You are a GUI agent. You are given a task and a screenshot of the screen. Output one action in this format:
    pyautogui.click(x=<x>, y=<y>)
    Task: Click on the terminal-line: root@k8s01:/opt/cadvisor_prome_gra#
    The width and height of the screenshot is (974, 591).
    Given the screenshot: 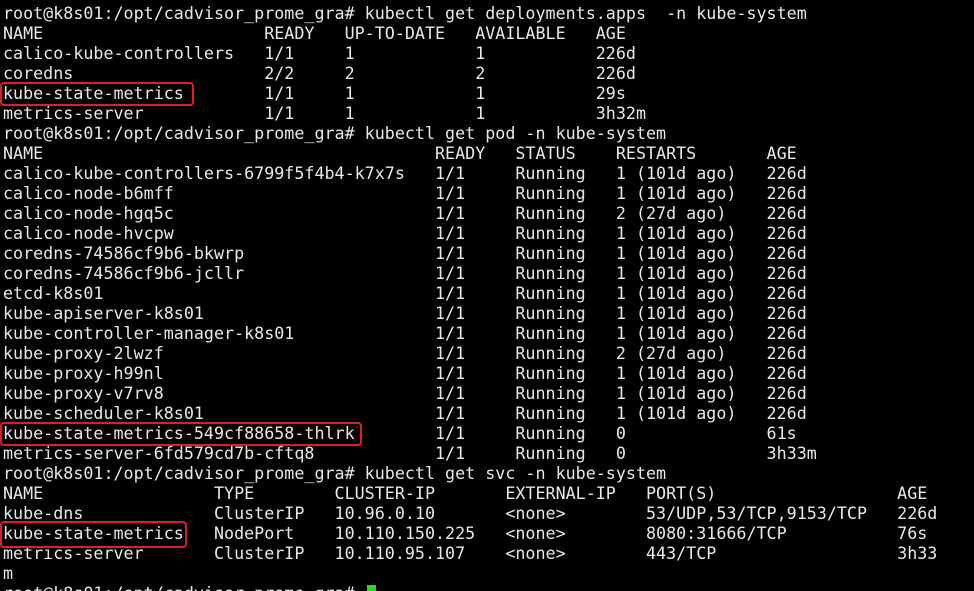 What is the action you would take?
    pyautogui.click(x=189, y=587)
    